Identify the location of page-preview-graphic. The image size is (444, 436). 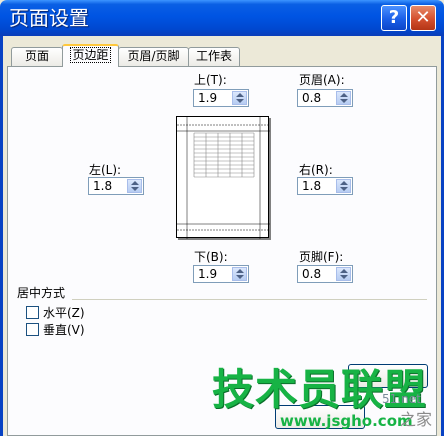
(223, 178).